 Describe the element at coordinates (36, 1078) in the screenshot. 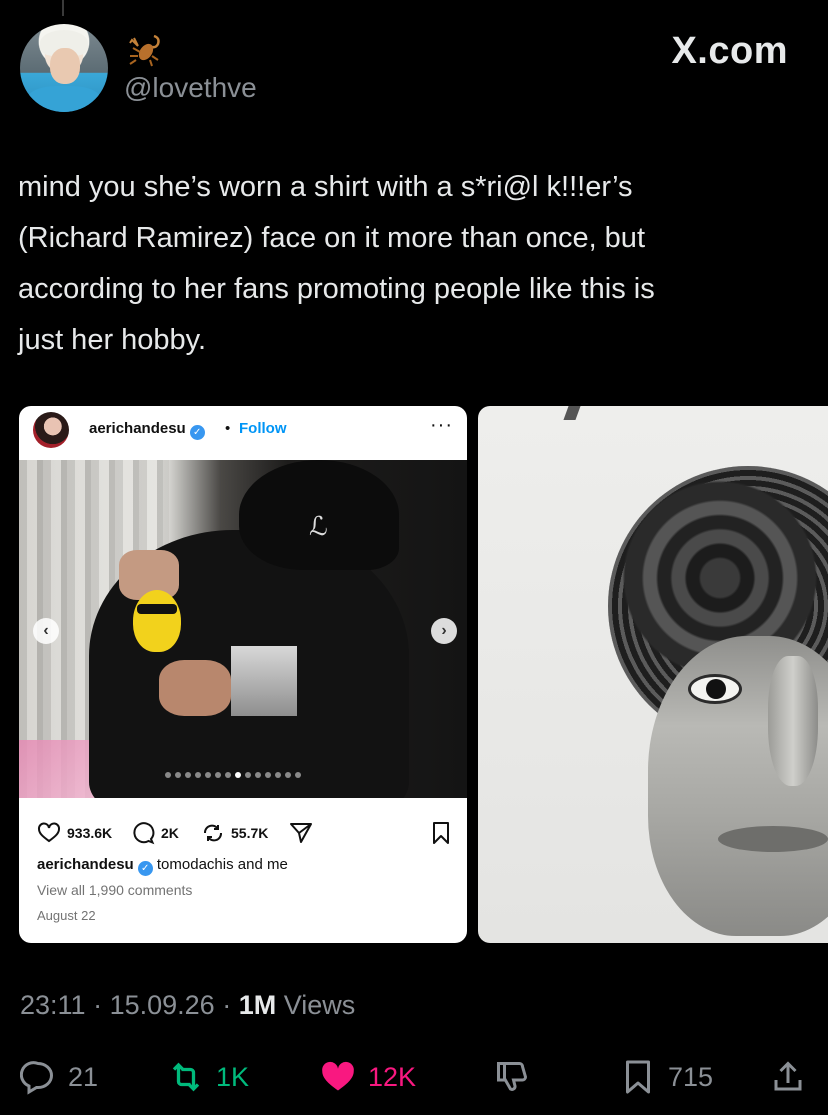

I see `reply-bubble-icon` at that location.